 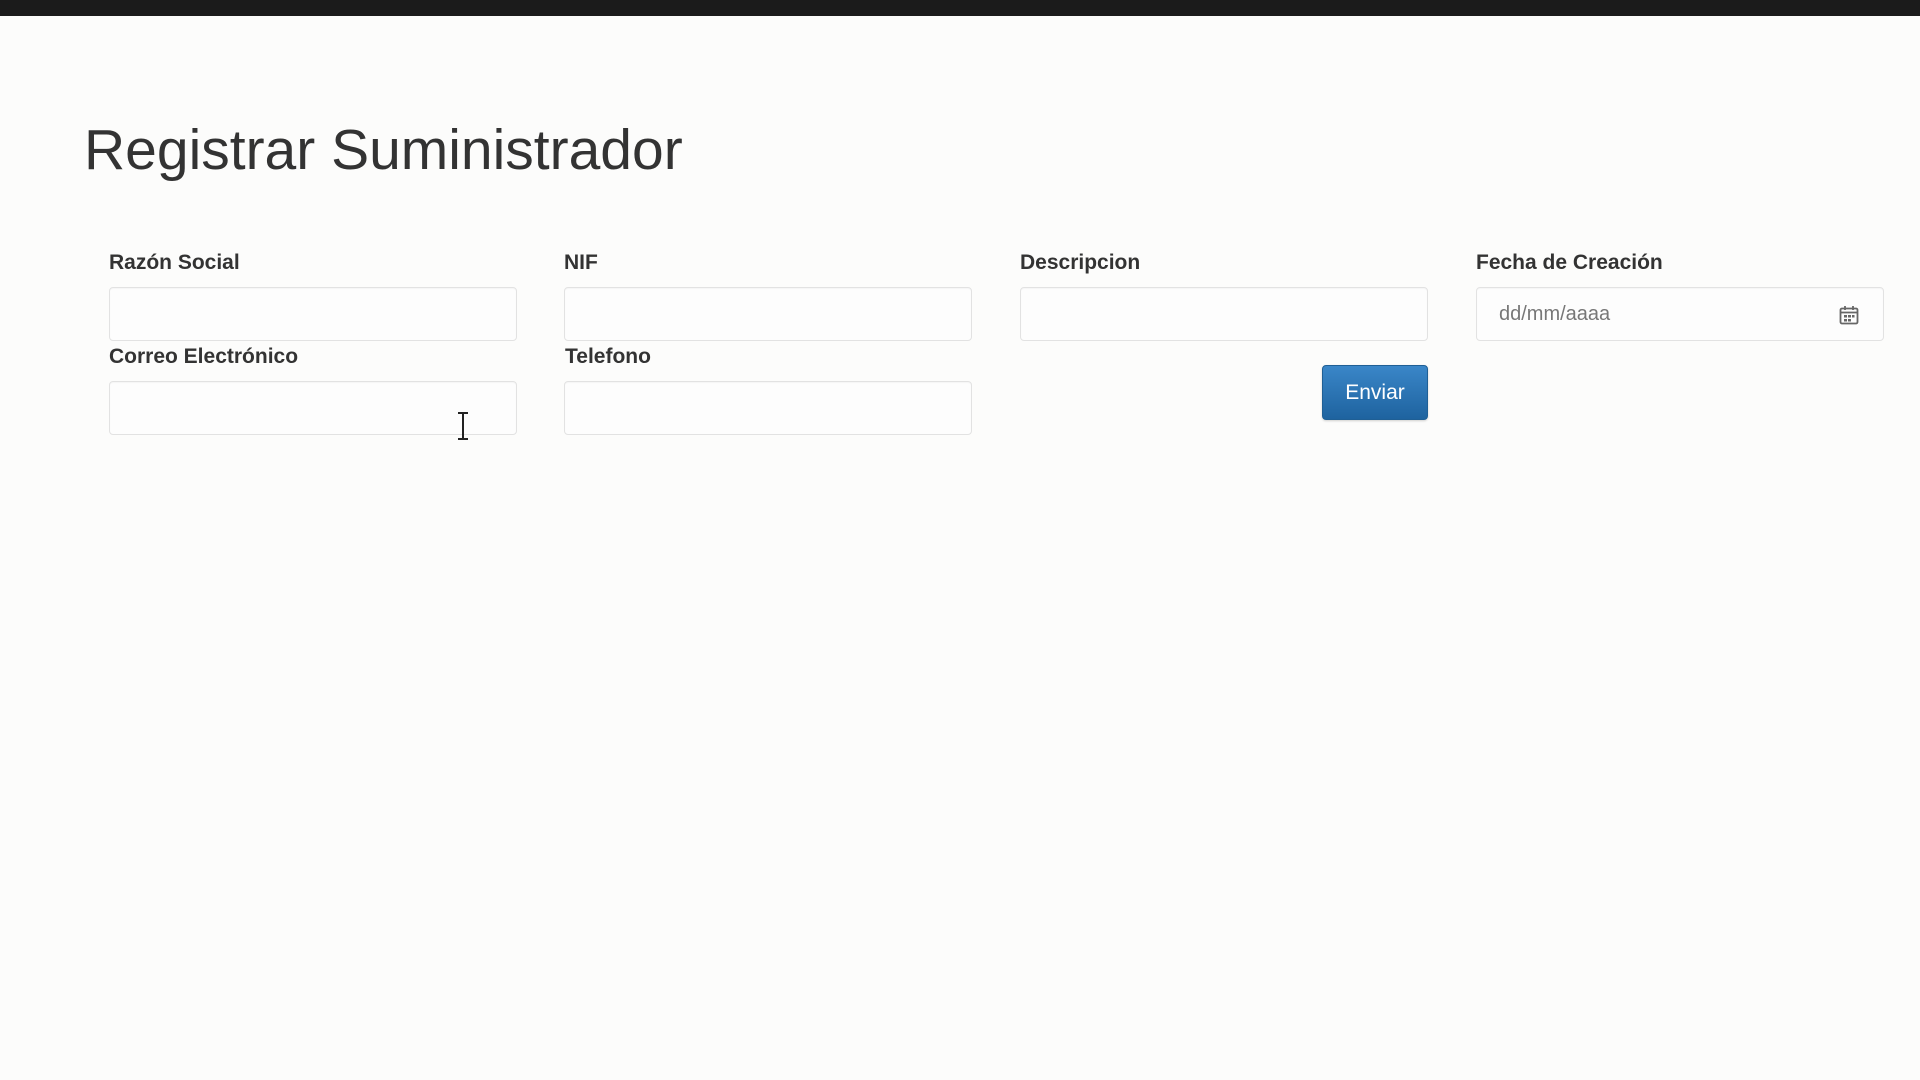 I want to click on nif-label: NIF, so click(x=581, y=262).